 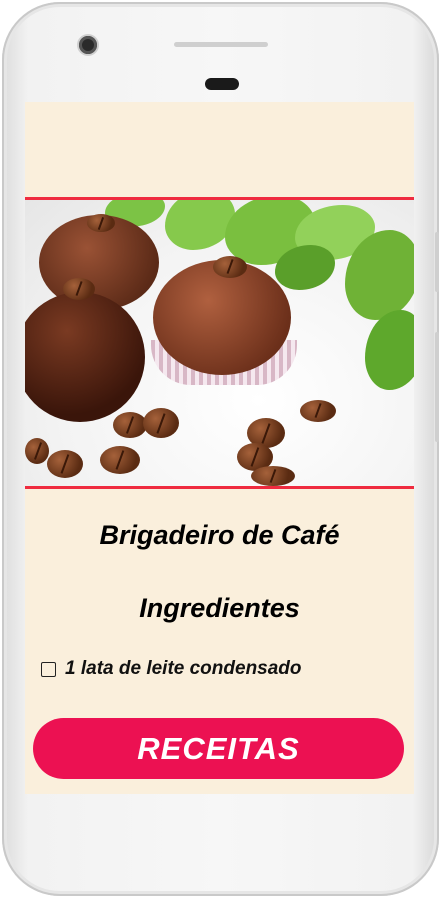 What do you see at coordinates (219, 149) in the screenshot?
I see `header-area` at bounding box center [219, 149].